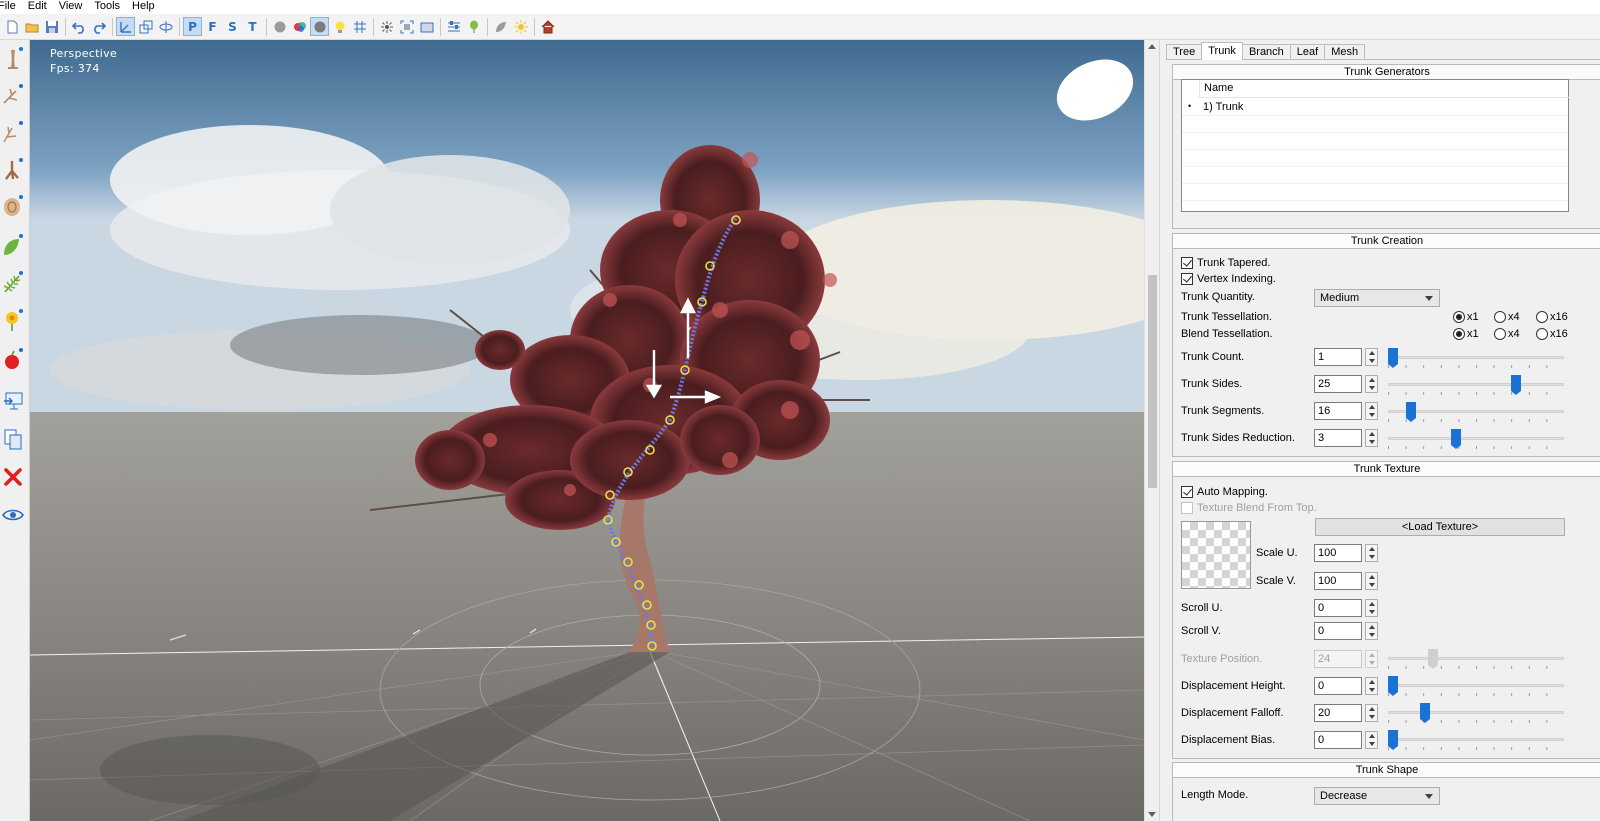 Image resolution: width=1600 pixels, height=821 pixels. I want to click on trunk-sides-spin-buttons, so click(1371, 384).